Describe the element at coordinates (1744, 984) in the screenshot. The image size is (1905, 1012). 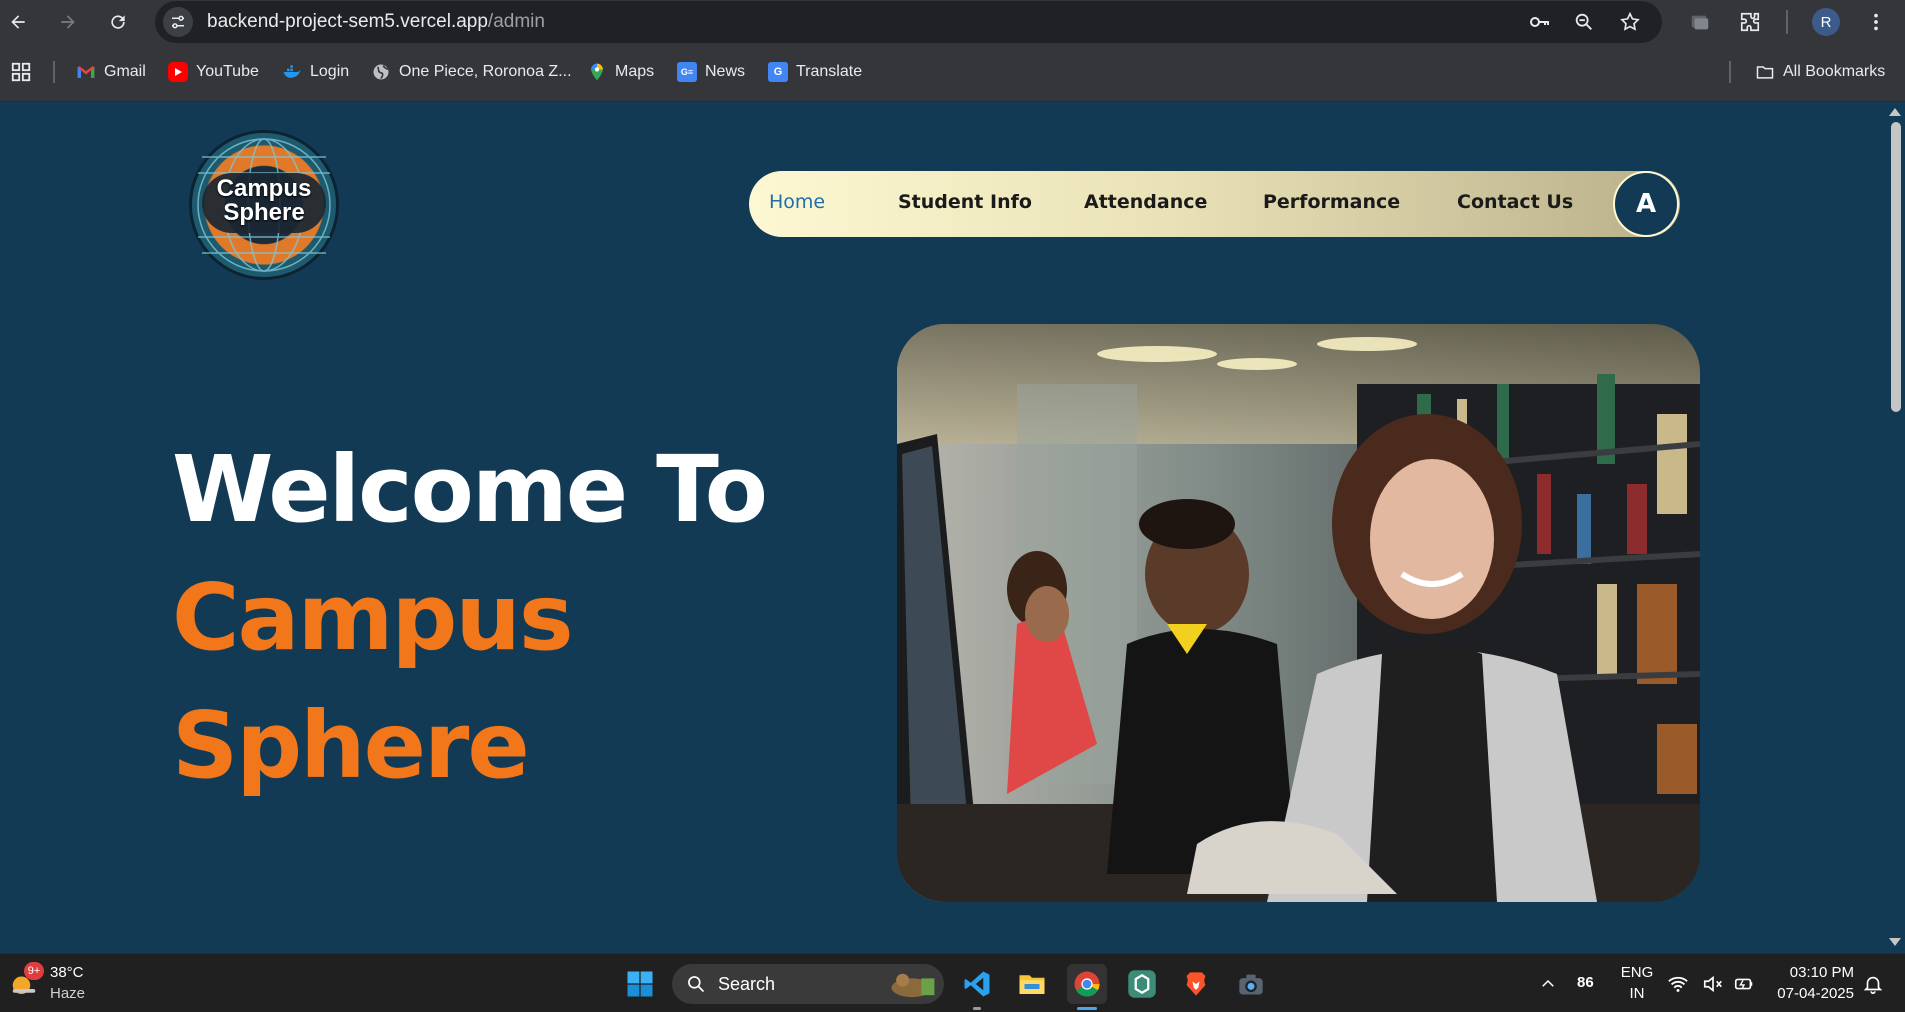
I see `battery-icon` at that location.